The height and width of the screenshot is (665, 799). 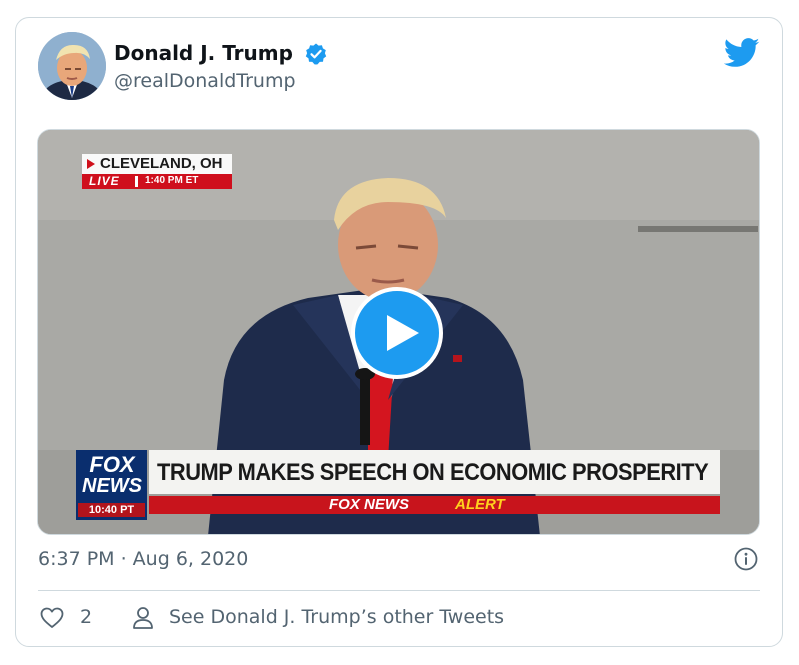 What do you see at coordinates (104, 181) in the screenshot?
I see `live-label: LIVE` at bounding box center [104, 181].